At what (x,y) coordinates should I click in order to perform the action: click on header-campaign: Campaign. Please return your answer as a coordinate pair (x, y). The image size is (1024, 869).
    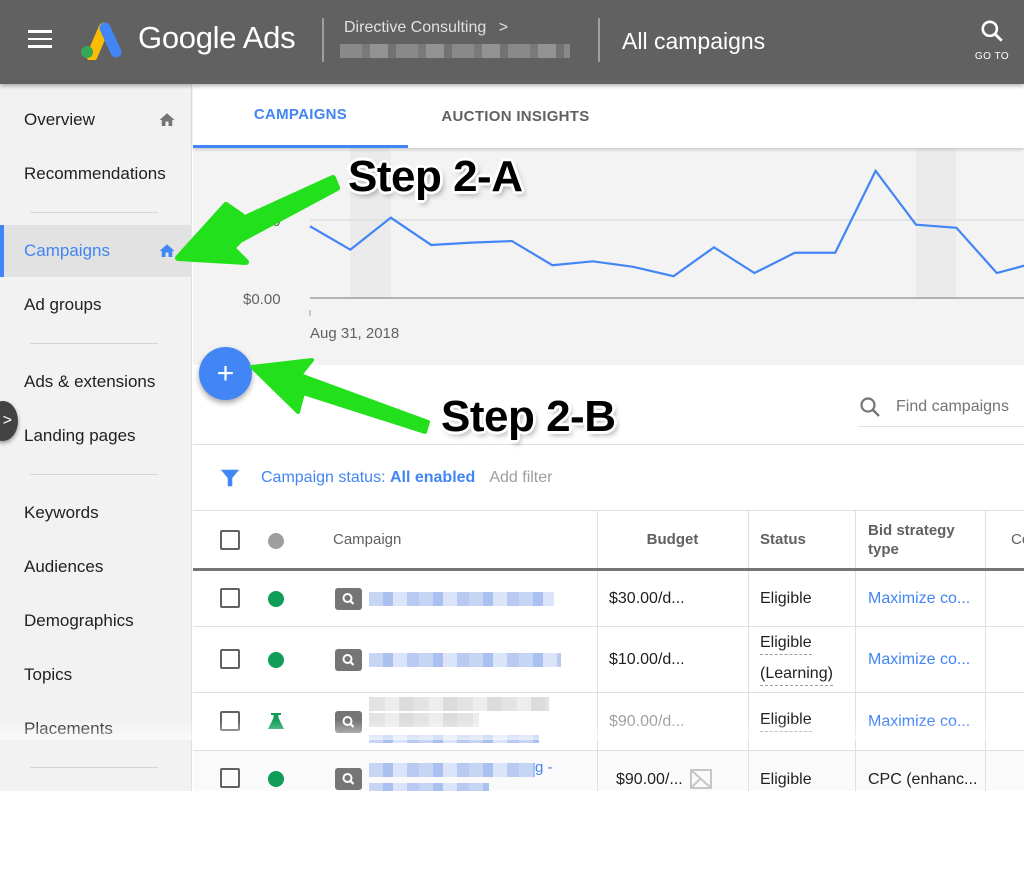
    Looking at the image, I should click on (367, 539).